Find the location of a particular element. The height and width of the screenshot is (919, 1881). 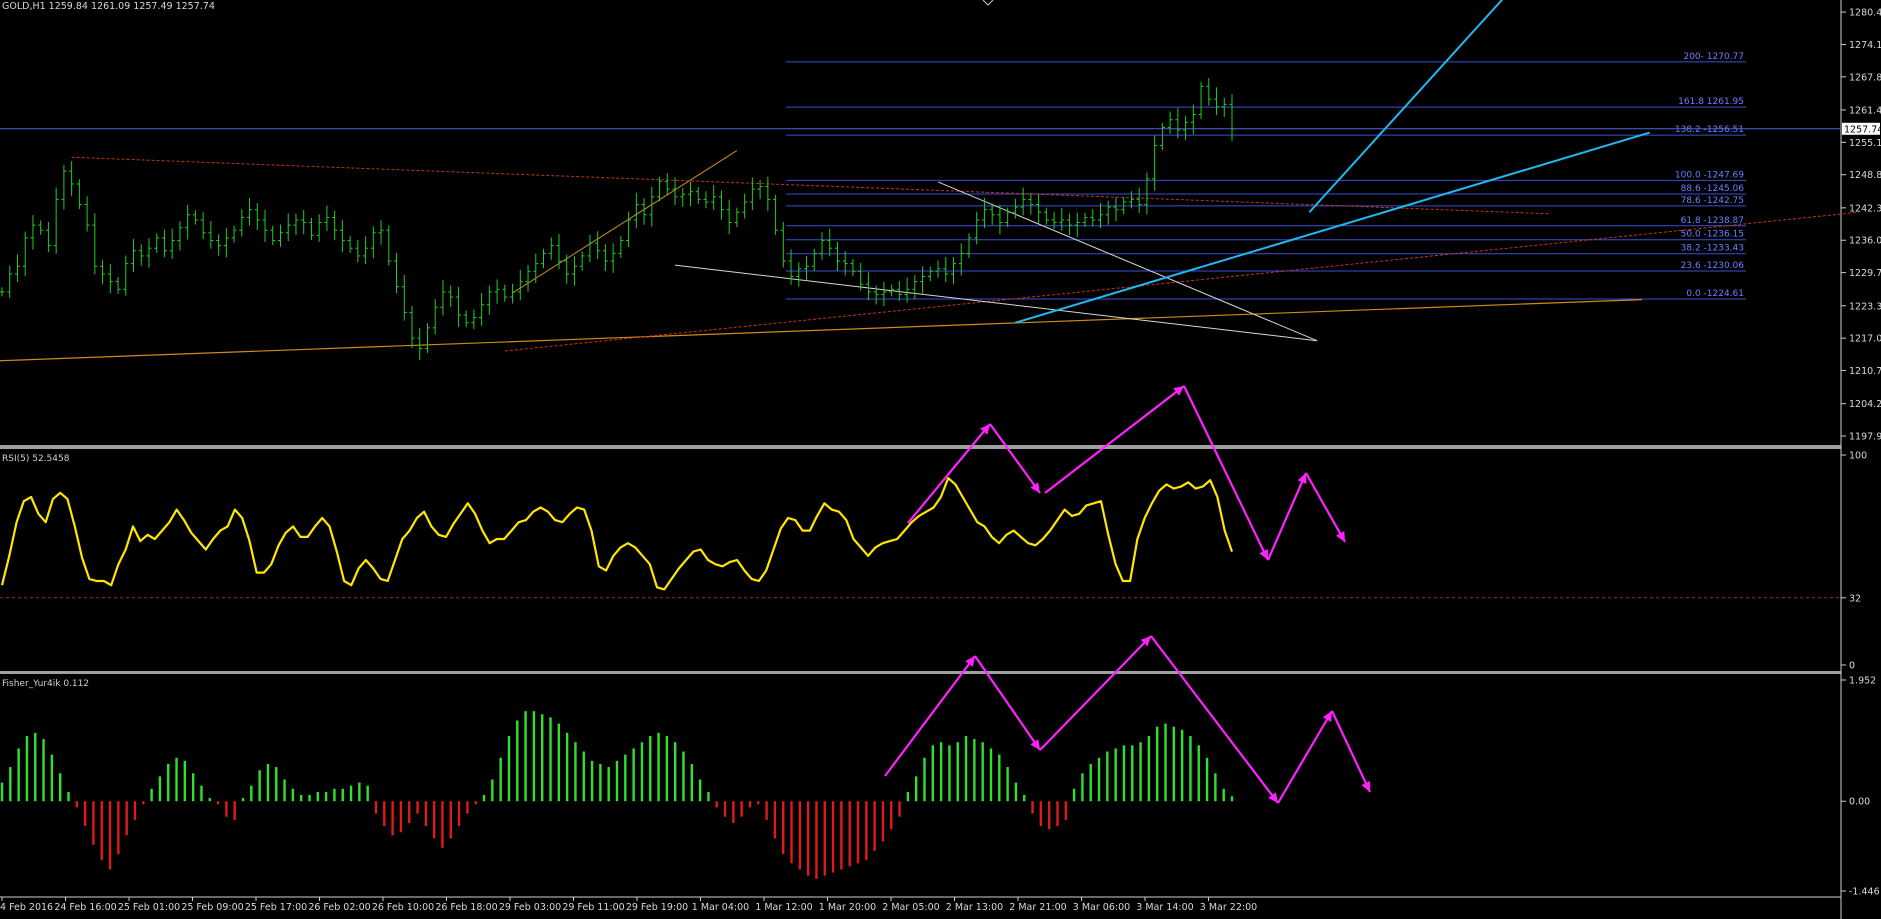

price-tick-label: 1197.95 is located at coordinates (1865, 437).